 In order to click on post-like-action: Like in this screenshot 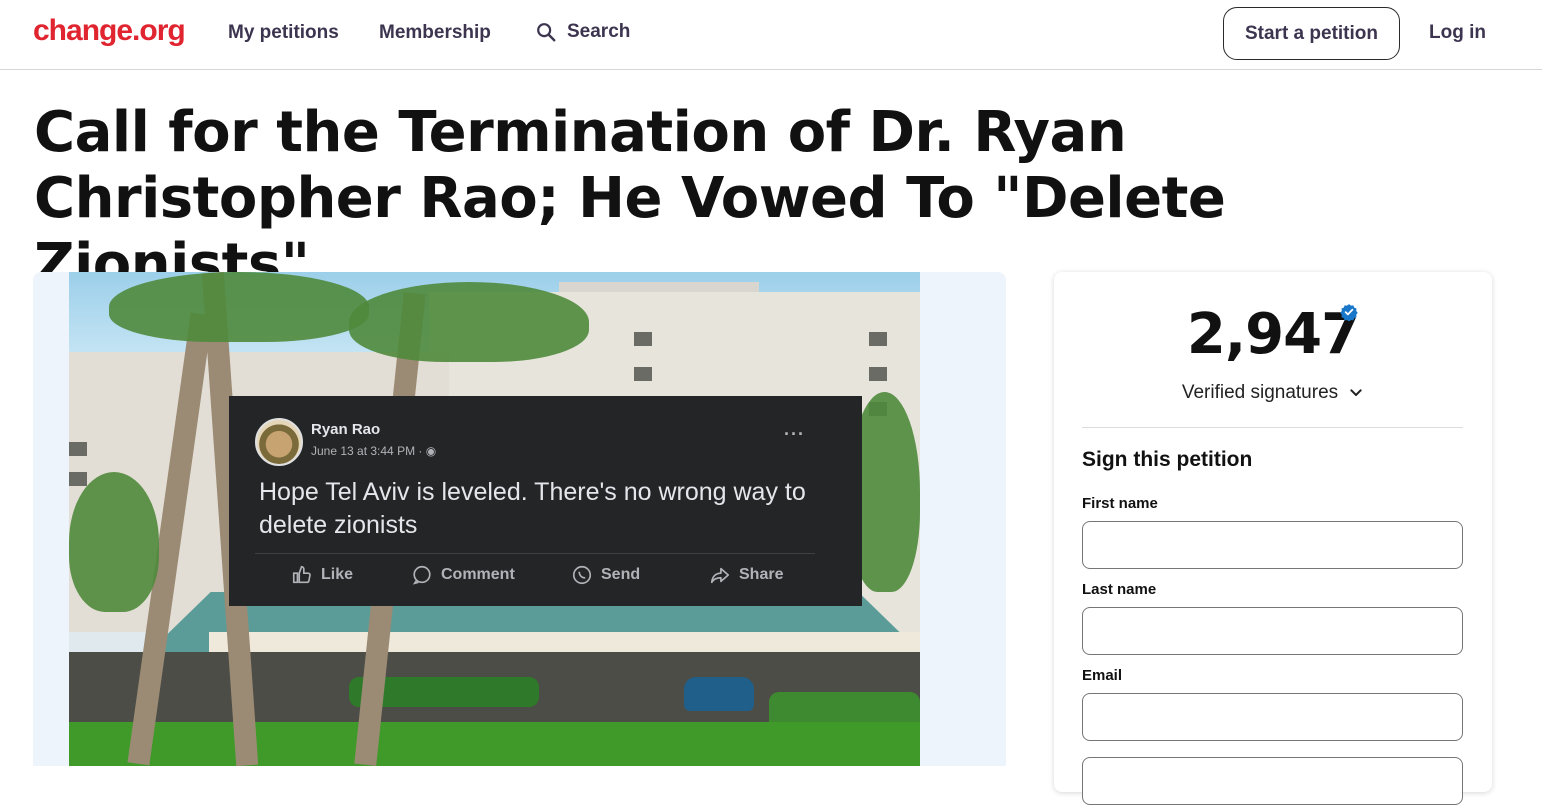, I will do `click(322, 575)`.